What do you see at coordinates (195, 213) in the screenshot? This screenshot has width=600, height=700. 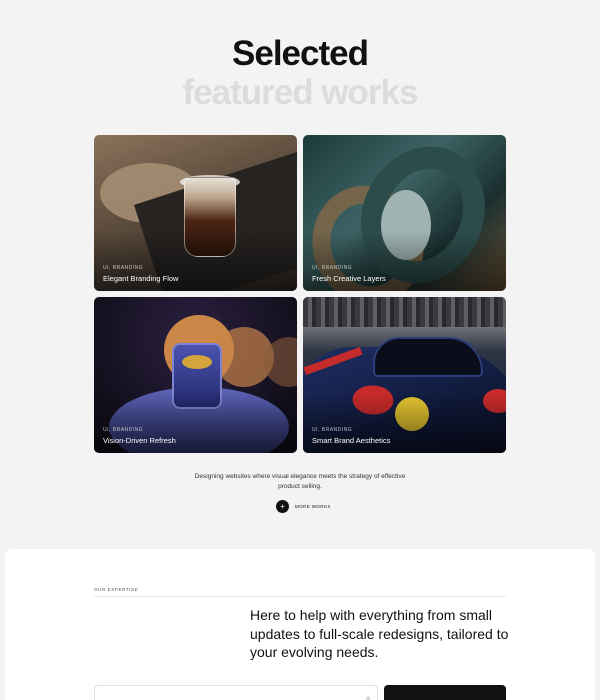 I see `work-card-elegant-branding: UI, BRANDING Elegant Branding Flow` at bounding box center [195, 213].